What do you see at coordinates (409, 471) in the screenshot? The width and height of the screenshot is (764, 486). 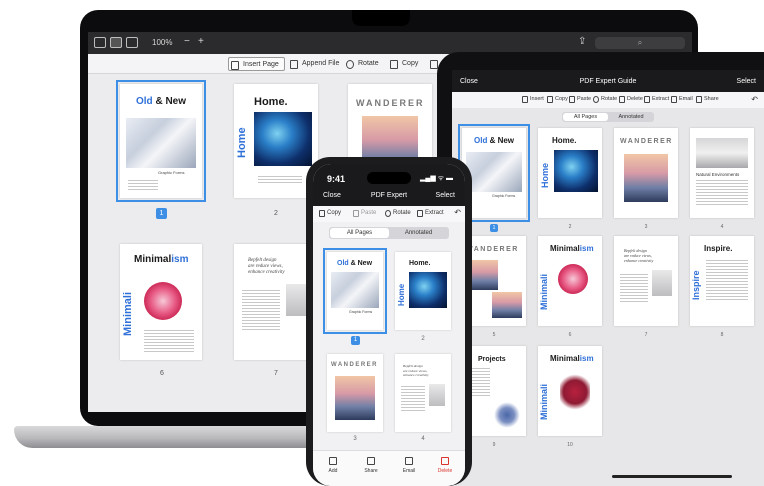 I see `email-label: Email` at bounding box center [409, 471].